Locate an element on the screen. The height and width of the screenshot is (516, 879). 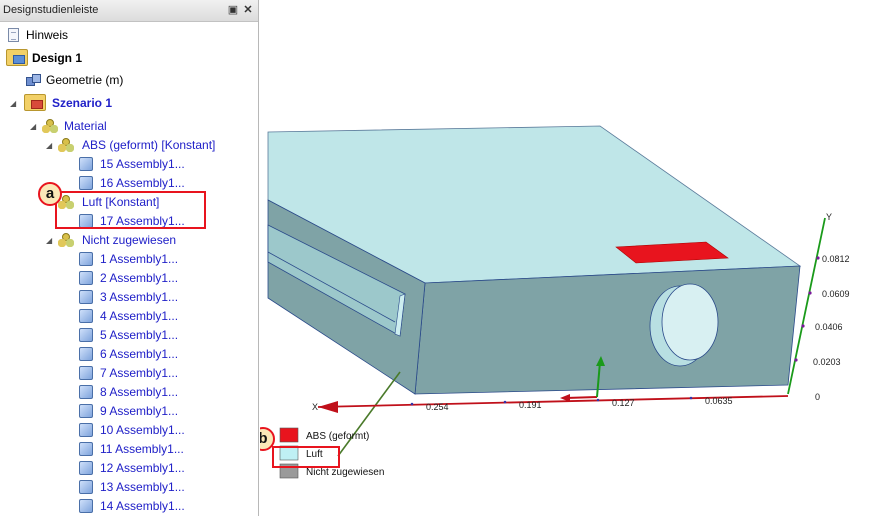
y-tick-label: 0.0406 is located at coordinates (829, 327).